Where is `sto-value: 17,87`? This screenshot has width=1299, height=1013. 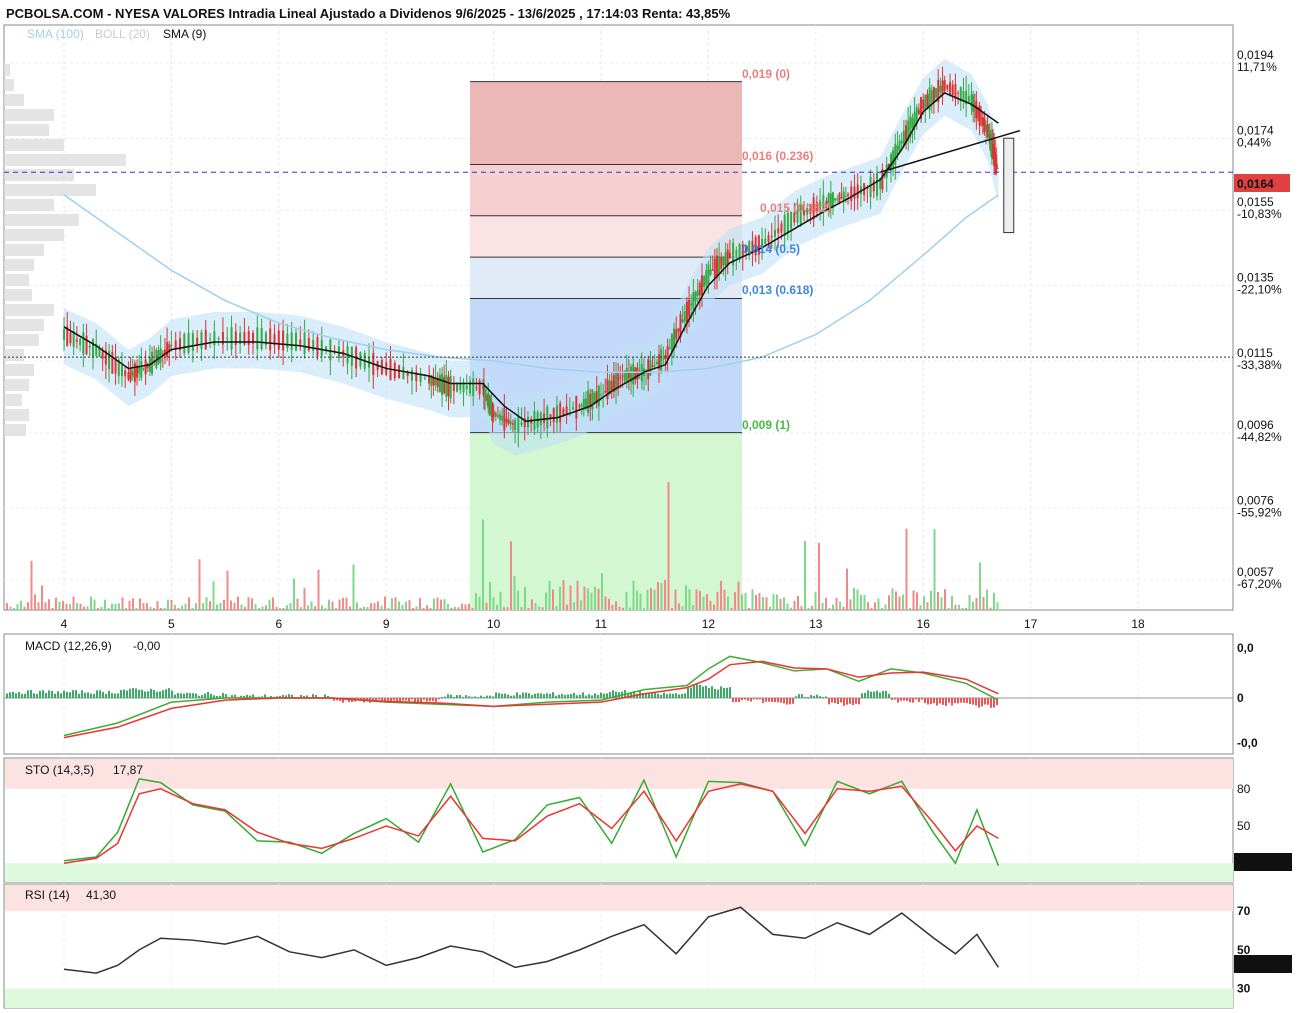 sto-value: 17,87 is located at coordinates (128, 770).